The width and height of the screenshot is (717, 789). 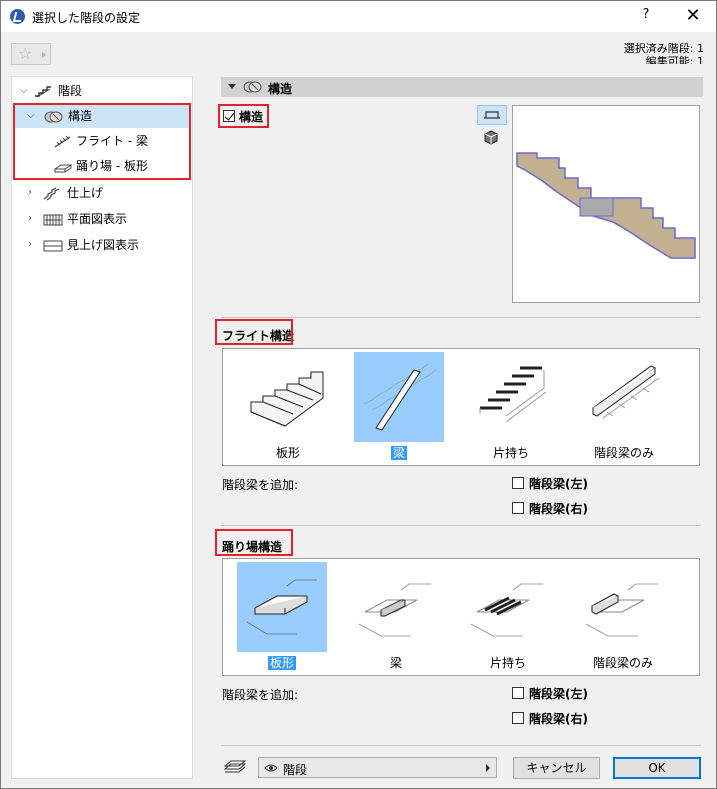 What do you see at coordinates (17, 16) in the screenshot?
I see `archicad-app-icon` at bounding box center [17, 16].